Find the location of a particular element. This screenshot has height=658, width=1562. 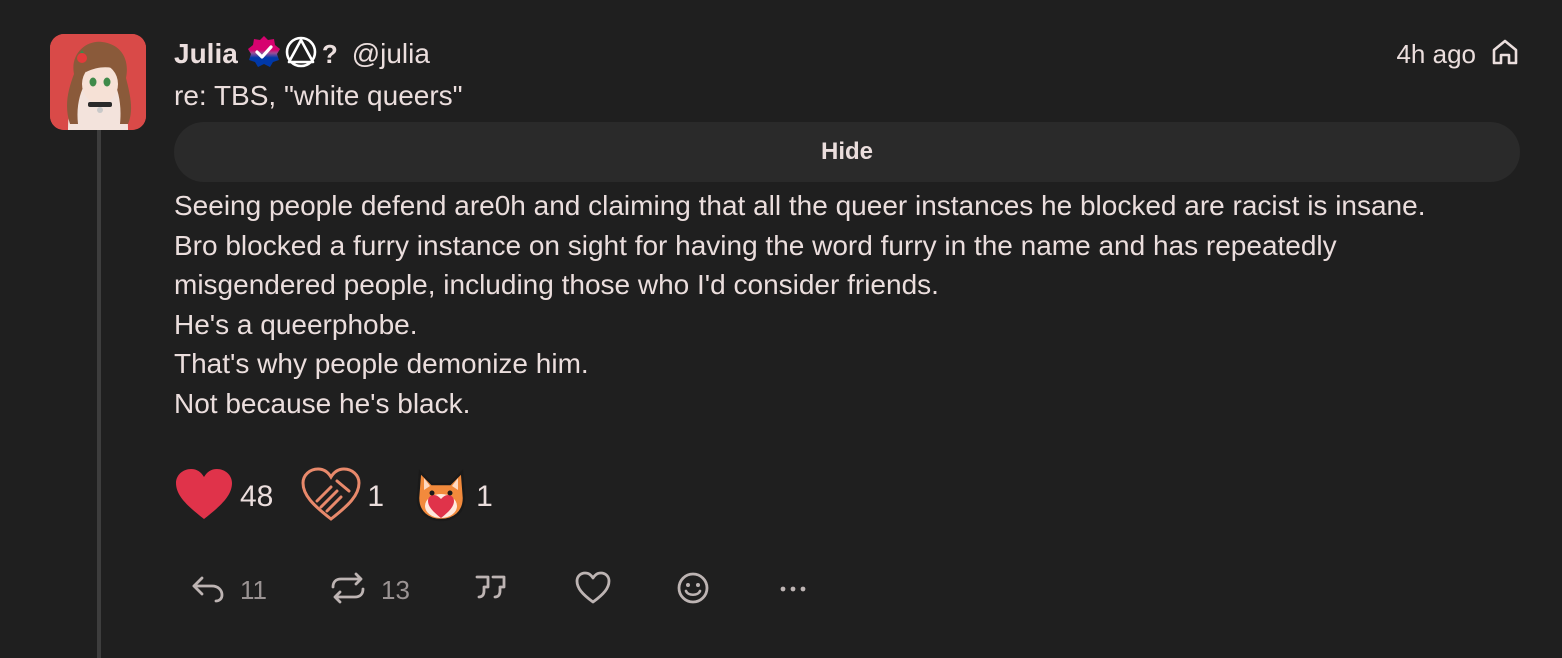

body-line: That's why people demonize him. is located at coordinates (381, 364).